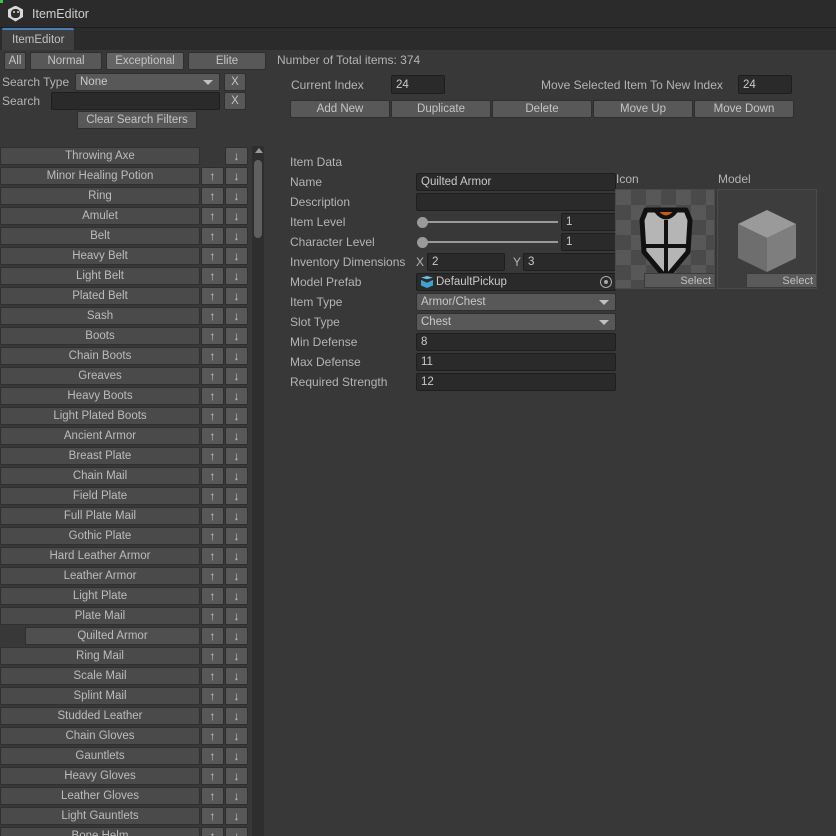 Image resolution: width=836 pixels, height=836 pixels. Describe the element at coordinates (124, 696) in the screenshot. I see `list-item: Splint Mail ↑ ↓` at that location.